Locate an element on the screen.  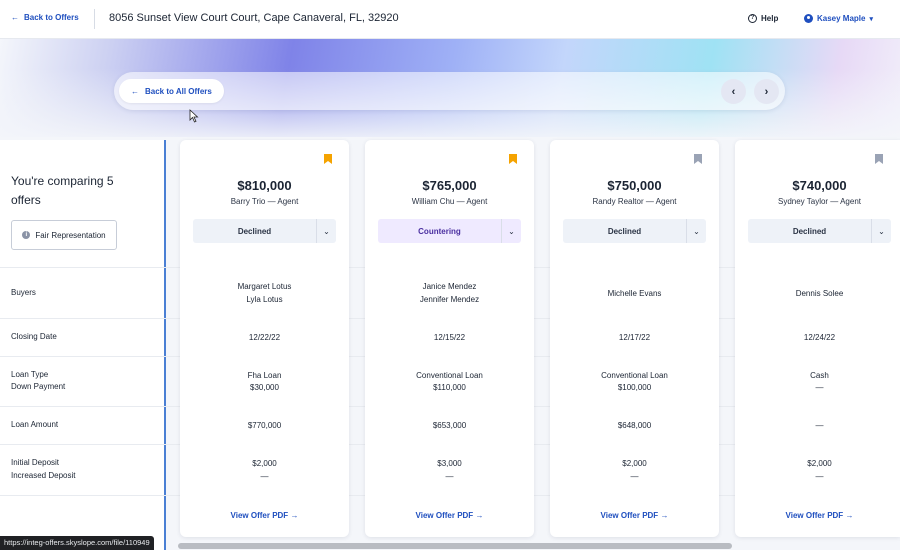
mouse-cursor-icon is located at coordinates (194, 116).